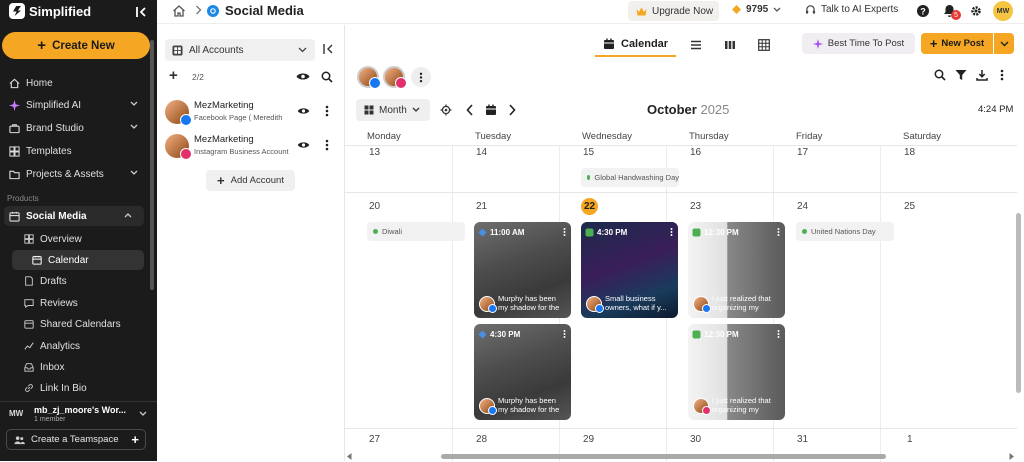 Image resolution: width=1024 pixels, height=462 pixels. What do you see at coordinates (374, 439) in the screenshot?
I see `day-number: 27` at bounding box center [374, 439].